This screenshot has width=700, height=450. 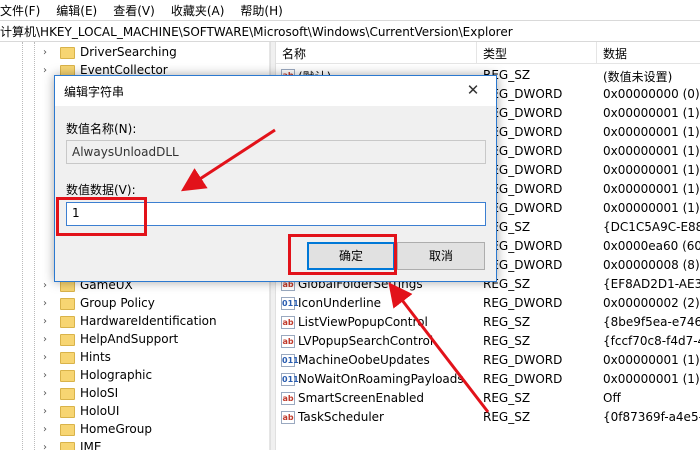 I want to click on tree-item-label: HoloUI, so click(x=100, y=411).